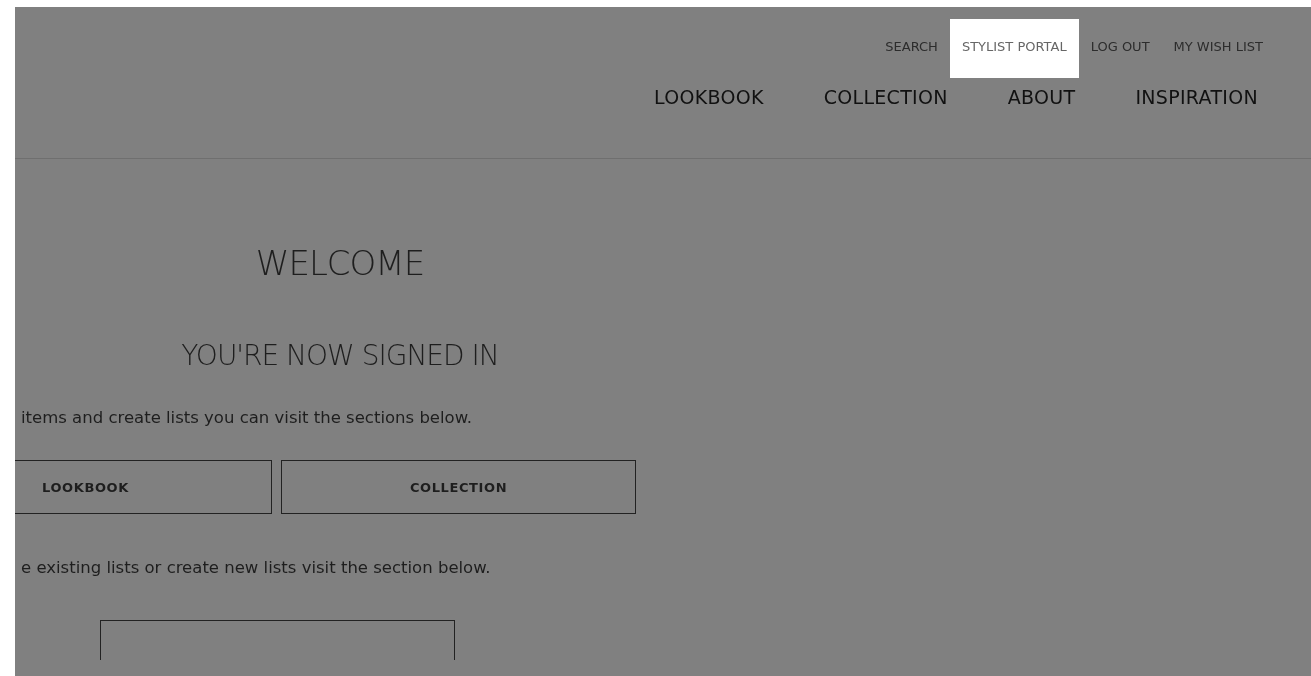 This screenshot has width=1311, height=676. Describe the element at coordinates (1014, 48) in the screenshot. I see `utility-link: STYLIST PORTAL` at that location.